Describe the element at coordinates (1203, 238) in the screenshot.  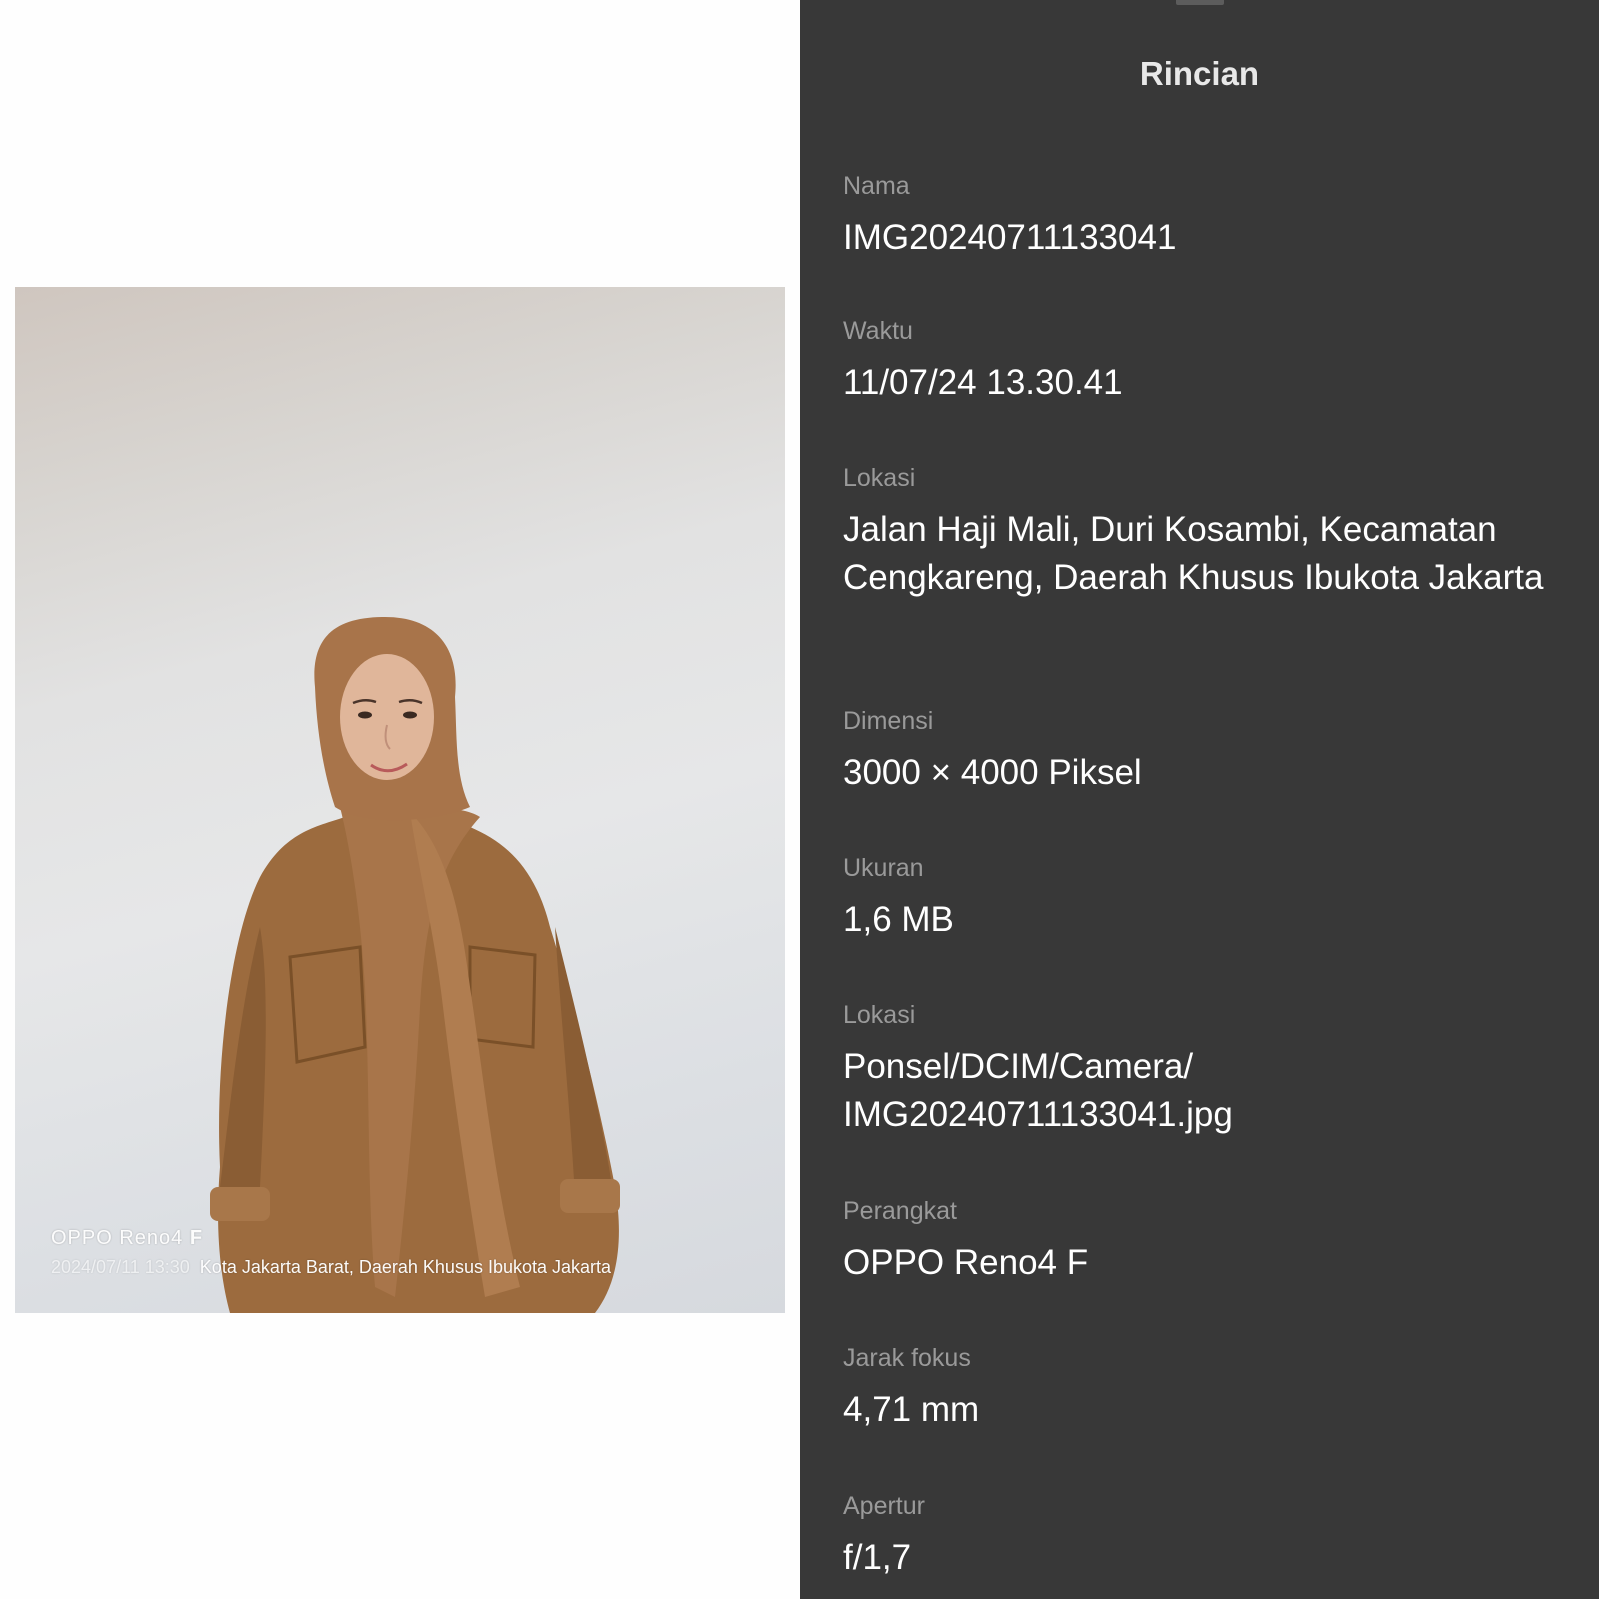
I see `detail-value: IMG20240711133041` at that location.